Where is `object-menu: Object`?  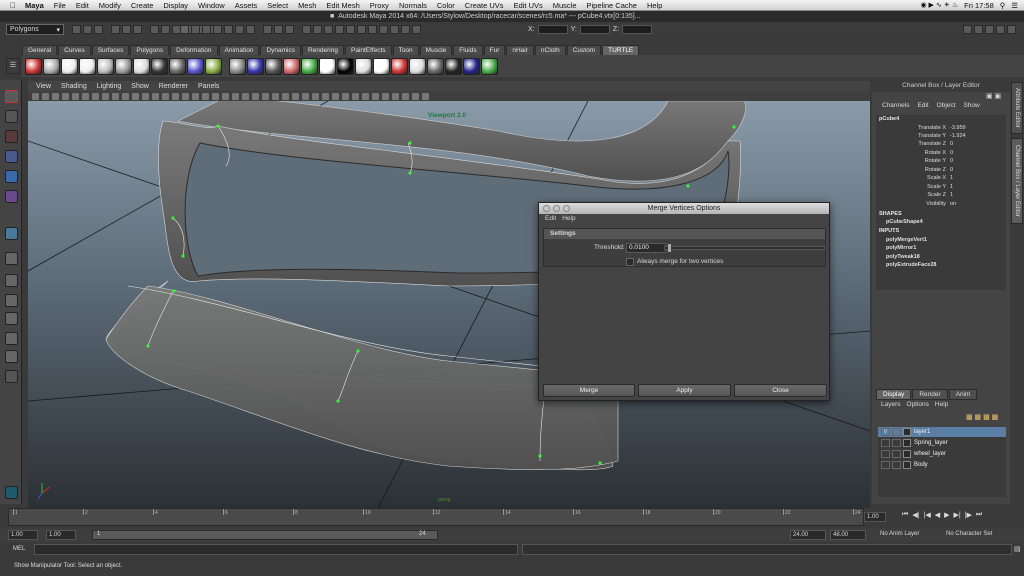
object-menu: Object is located at coordinates (946, 107).